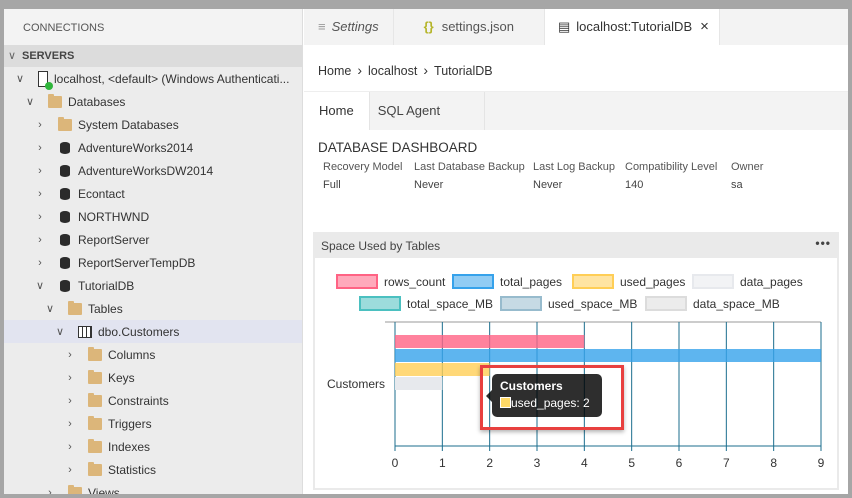  I want to click on more-actions-icon: •••, so click(823, 243).